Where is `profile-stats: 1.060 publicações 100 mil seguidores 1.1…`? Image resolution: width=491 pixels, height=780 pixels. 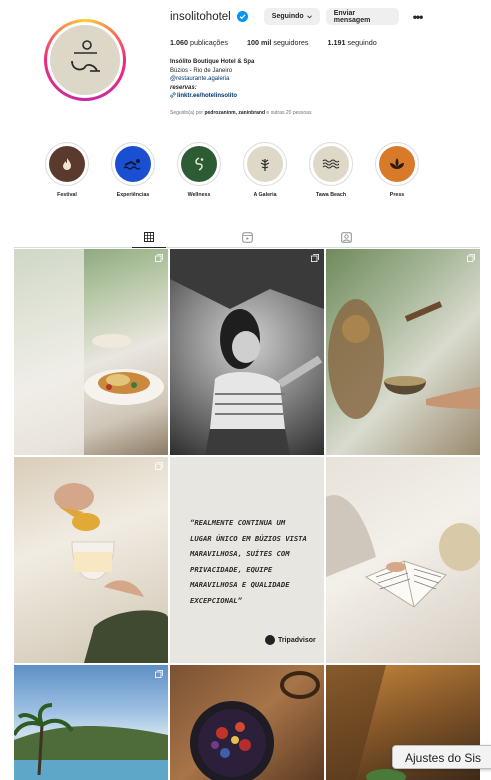 profile-stats: 1.060 publicações 100 mil seguidores 1.1… is located at coordinates (273, 42).